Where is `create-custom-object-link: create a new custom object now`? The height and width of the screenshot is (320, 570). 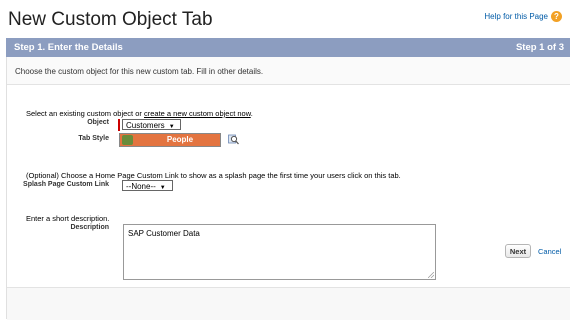 create-custom-object-link: create a new custom object now is located at coordinates (197, 113).